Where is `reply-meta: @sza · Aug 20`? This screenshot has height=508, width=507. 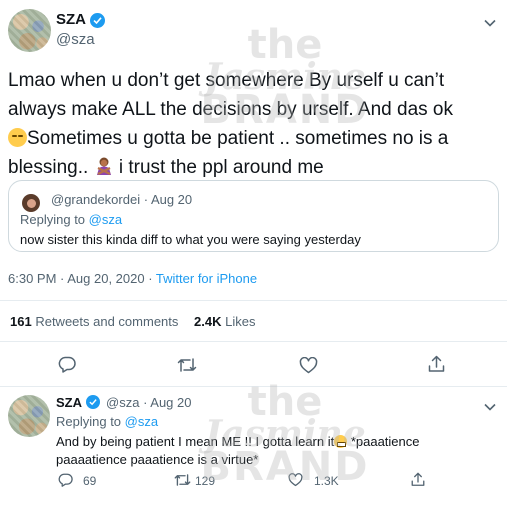 reply-meta: @sza · Aug 20 is located at coordinates (149, 402).